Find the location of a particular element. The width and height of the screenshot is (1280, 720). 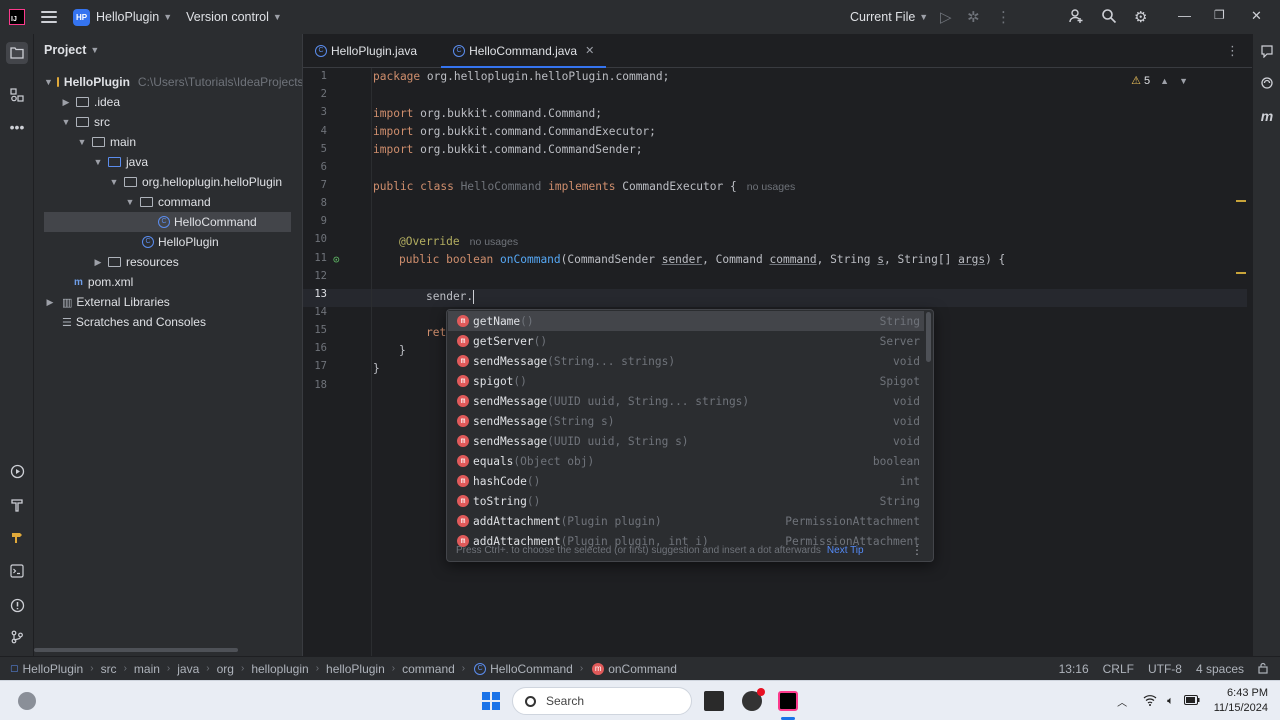

tree-item-hellocommand: C HelloCommand is located at coordinates (167, 222).